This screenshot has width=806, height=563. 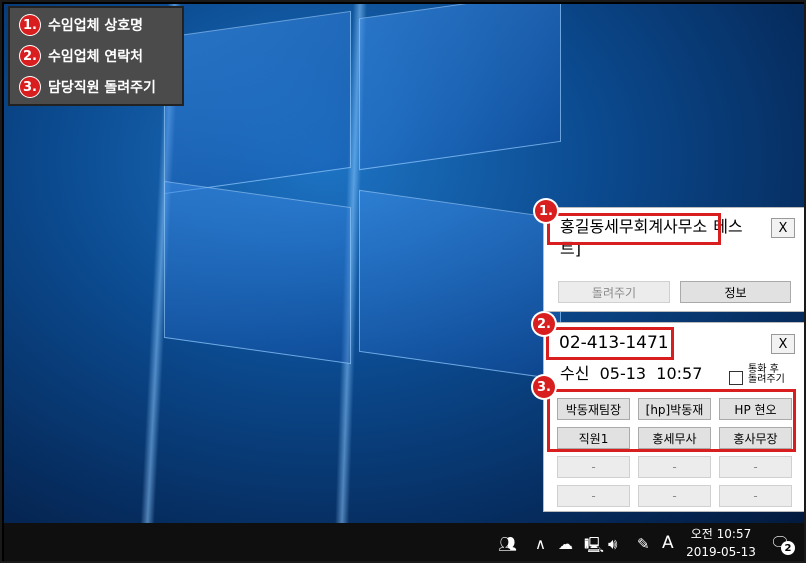 I want to click on legend-label: 수임업체 상호명, so click(x=96, y=26).